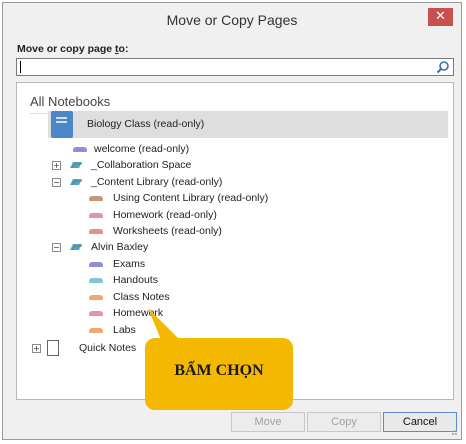  I want to click on search-input, so click(235, 67).